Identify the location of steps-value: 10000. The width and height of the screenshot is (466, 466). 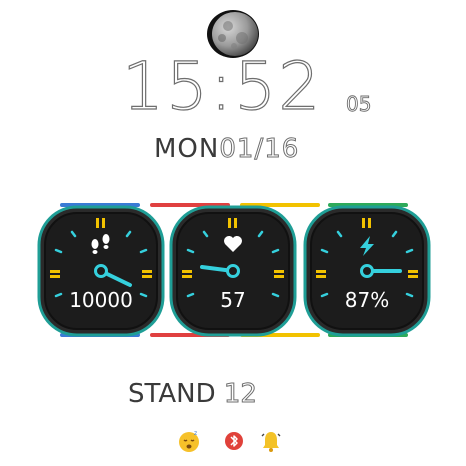
(101, 300).